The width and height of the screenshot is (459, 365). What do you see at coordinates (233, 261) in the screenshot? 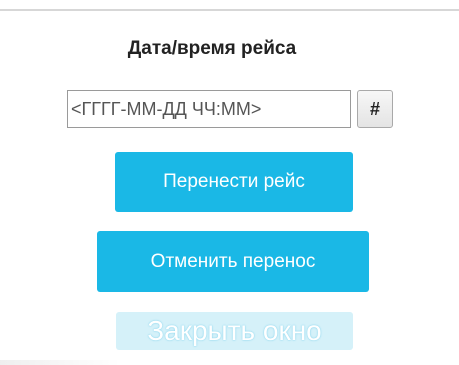
I see `cancel-reschedule-button: Отменить перенос` at bounding box center [233, 261].